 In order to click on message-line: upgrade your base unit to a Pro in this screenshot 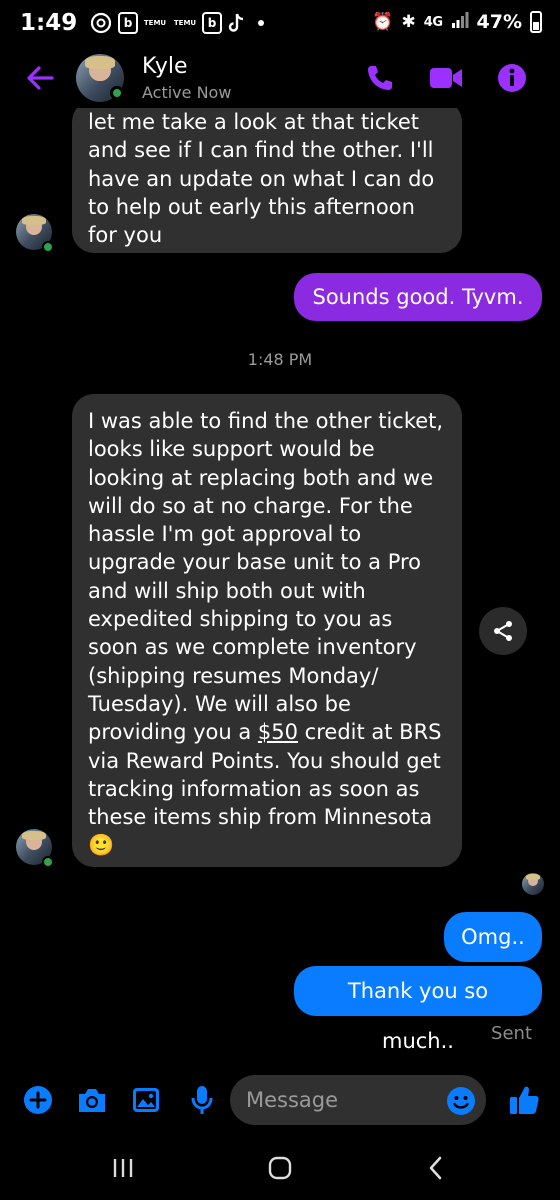, I will do `click(255, 562)`.